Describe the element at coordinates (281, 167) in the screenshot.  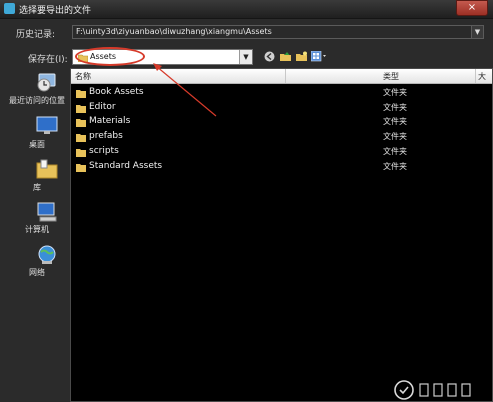
I see `list-item: Standard Assets 文件夹` at that location.